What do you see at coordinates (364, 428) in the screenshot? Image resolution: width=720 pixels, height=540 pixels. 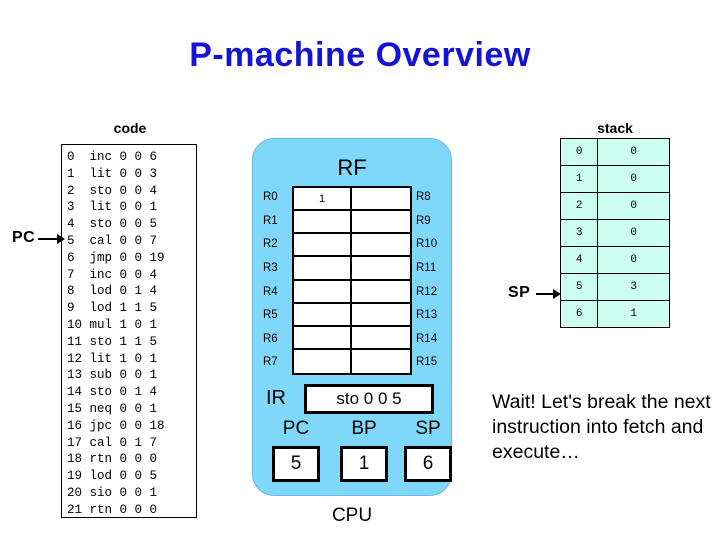 I see `bp-register-label: BP` at bounding box center [364, 428].